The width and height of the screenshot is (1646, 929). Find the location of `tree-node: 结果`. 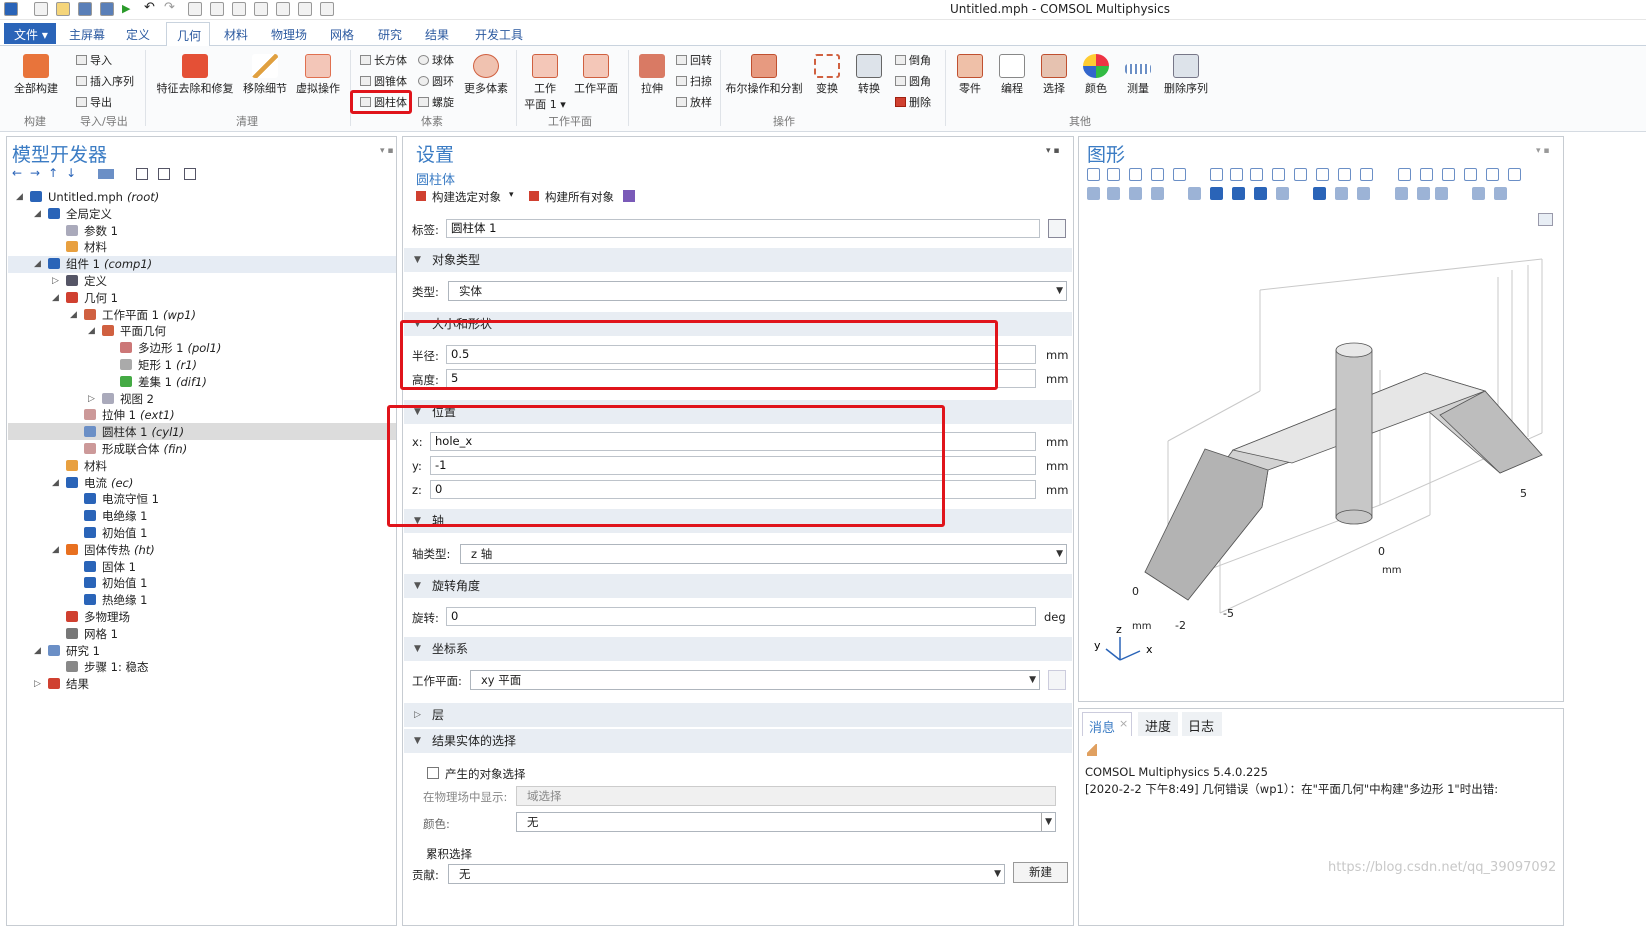

tree-node: 结果 is located at coordinates (68, 684).